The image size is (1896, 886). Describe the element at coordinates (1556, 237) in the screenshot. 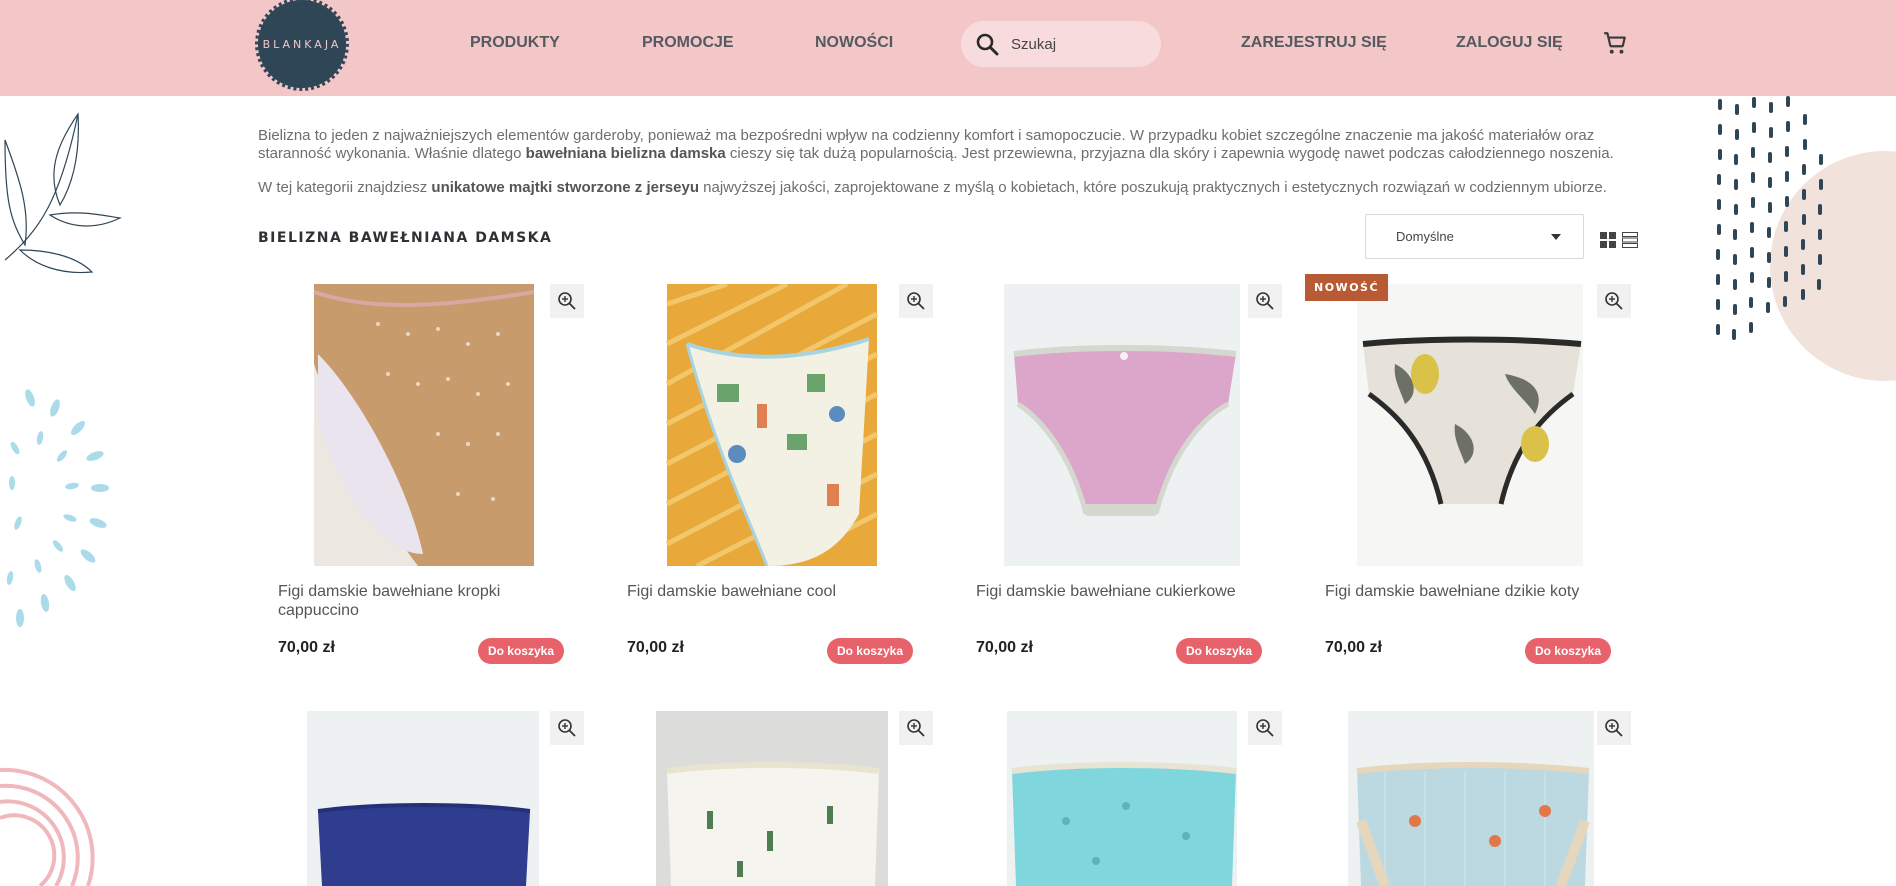

I see `chevron-down-icon` at that location.